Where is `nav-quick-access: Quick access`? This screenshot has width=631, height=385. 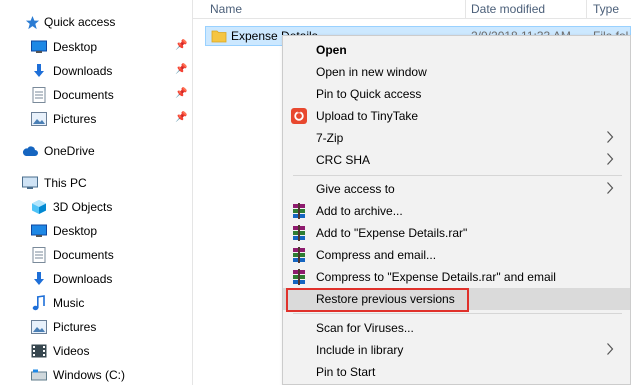
nav-quick-access: Quick access is located at coordinates (69, 22).